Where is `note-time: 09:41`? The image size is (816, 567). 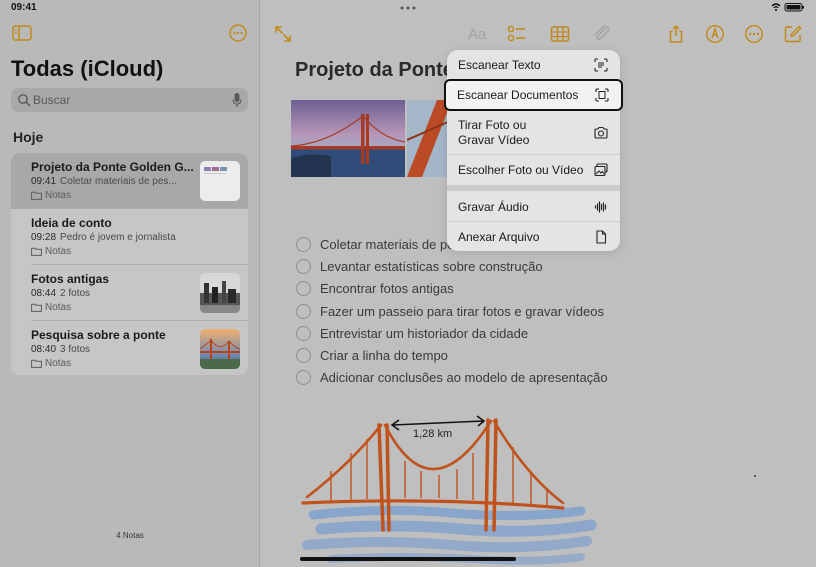
note-time: 09:41 is located at coordinates (44, 181).